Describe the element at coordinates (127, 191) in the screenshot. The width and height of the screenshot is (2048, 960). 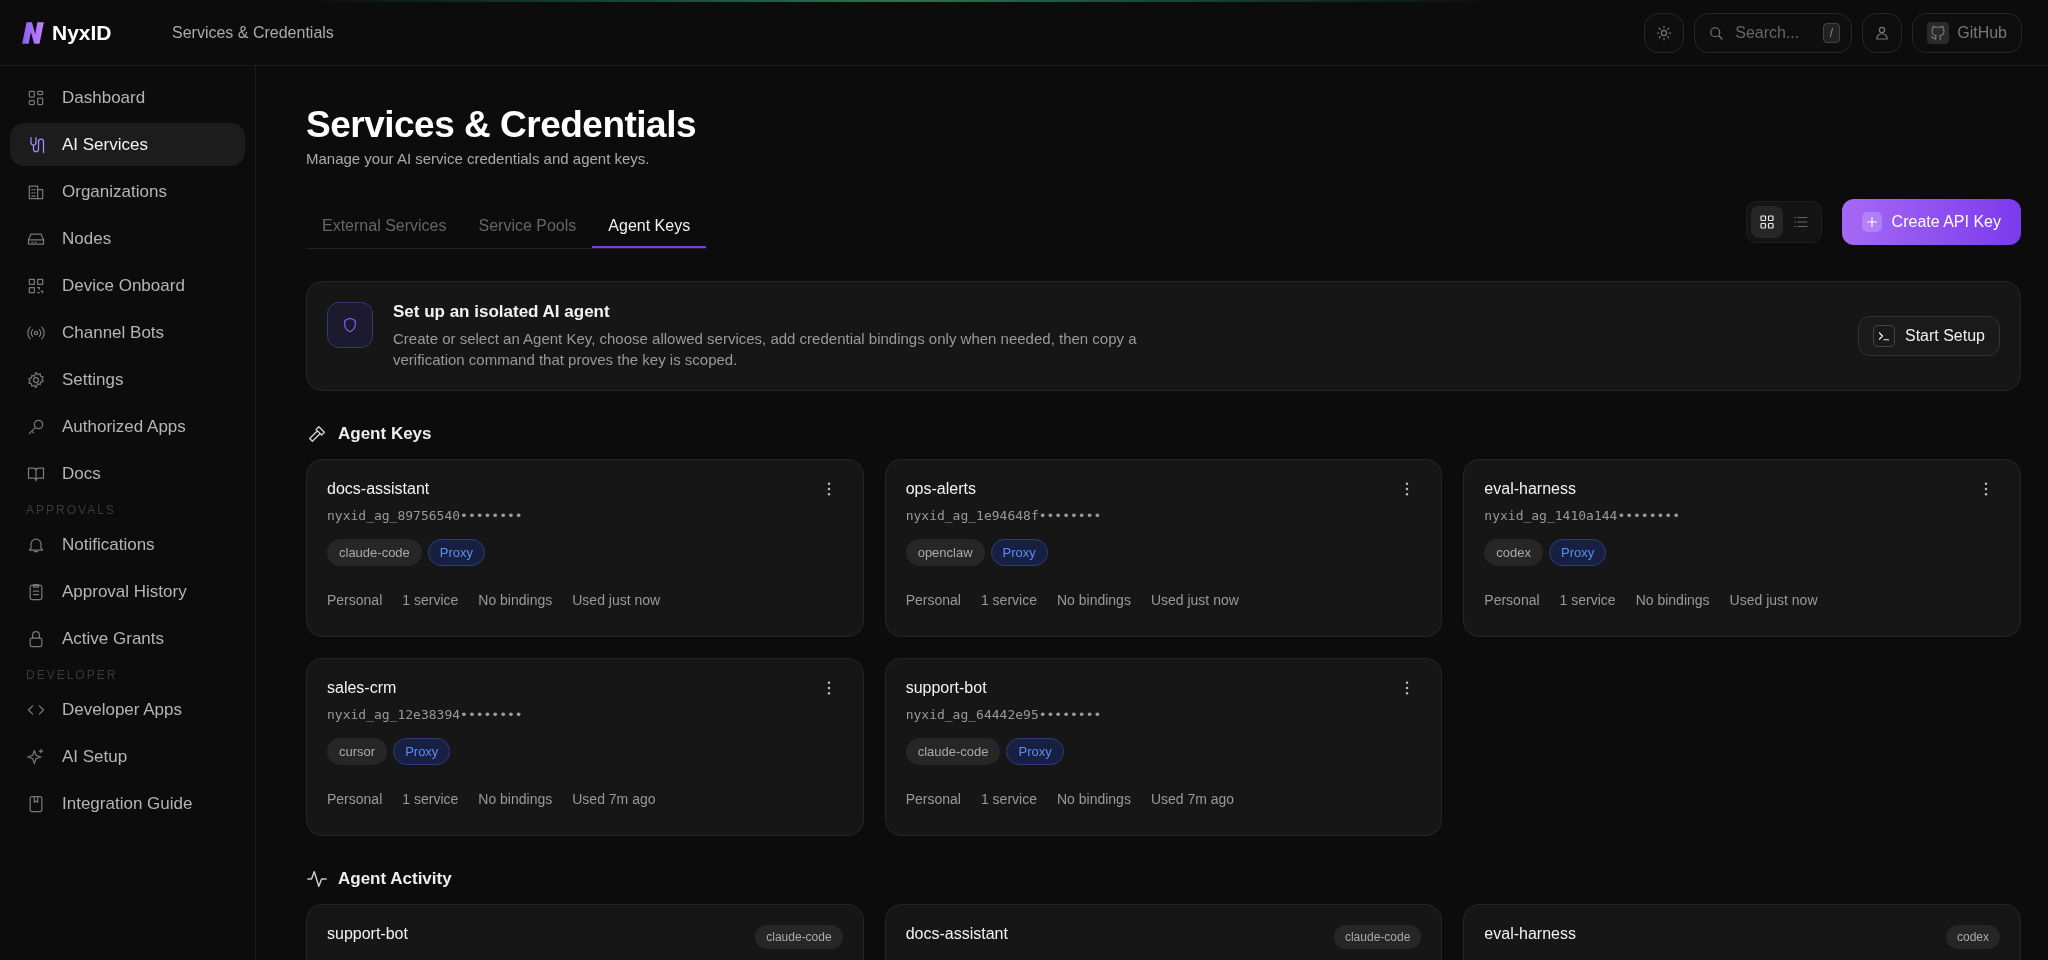
I see `sidebar-item: Organizations` at that location.